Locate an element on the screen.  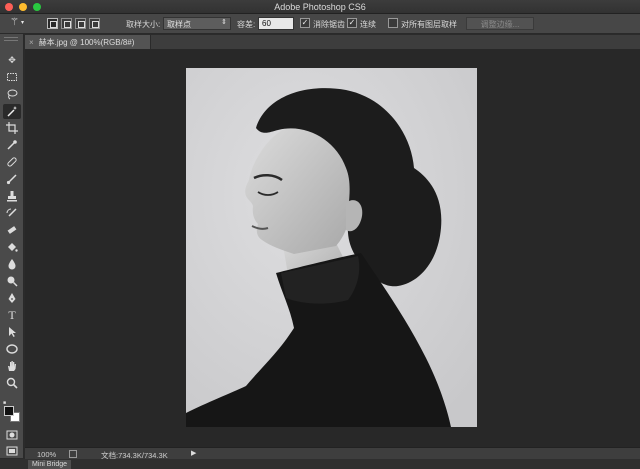
default-colors-icon: ■ is located at coordinates (6, 403).